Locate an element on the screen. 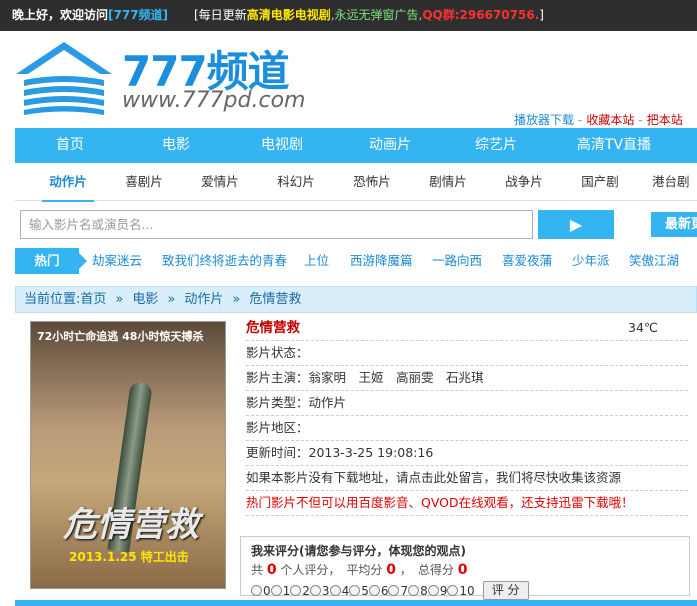 This screenshot has width=697, height=606. hot-keyword: 少年派 is located at coordinates (591, 261).